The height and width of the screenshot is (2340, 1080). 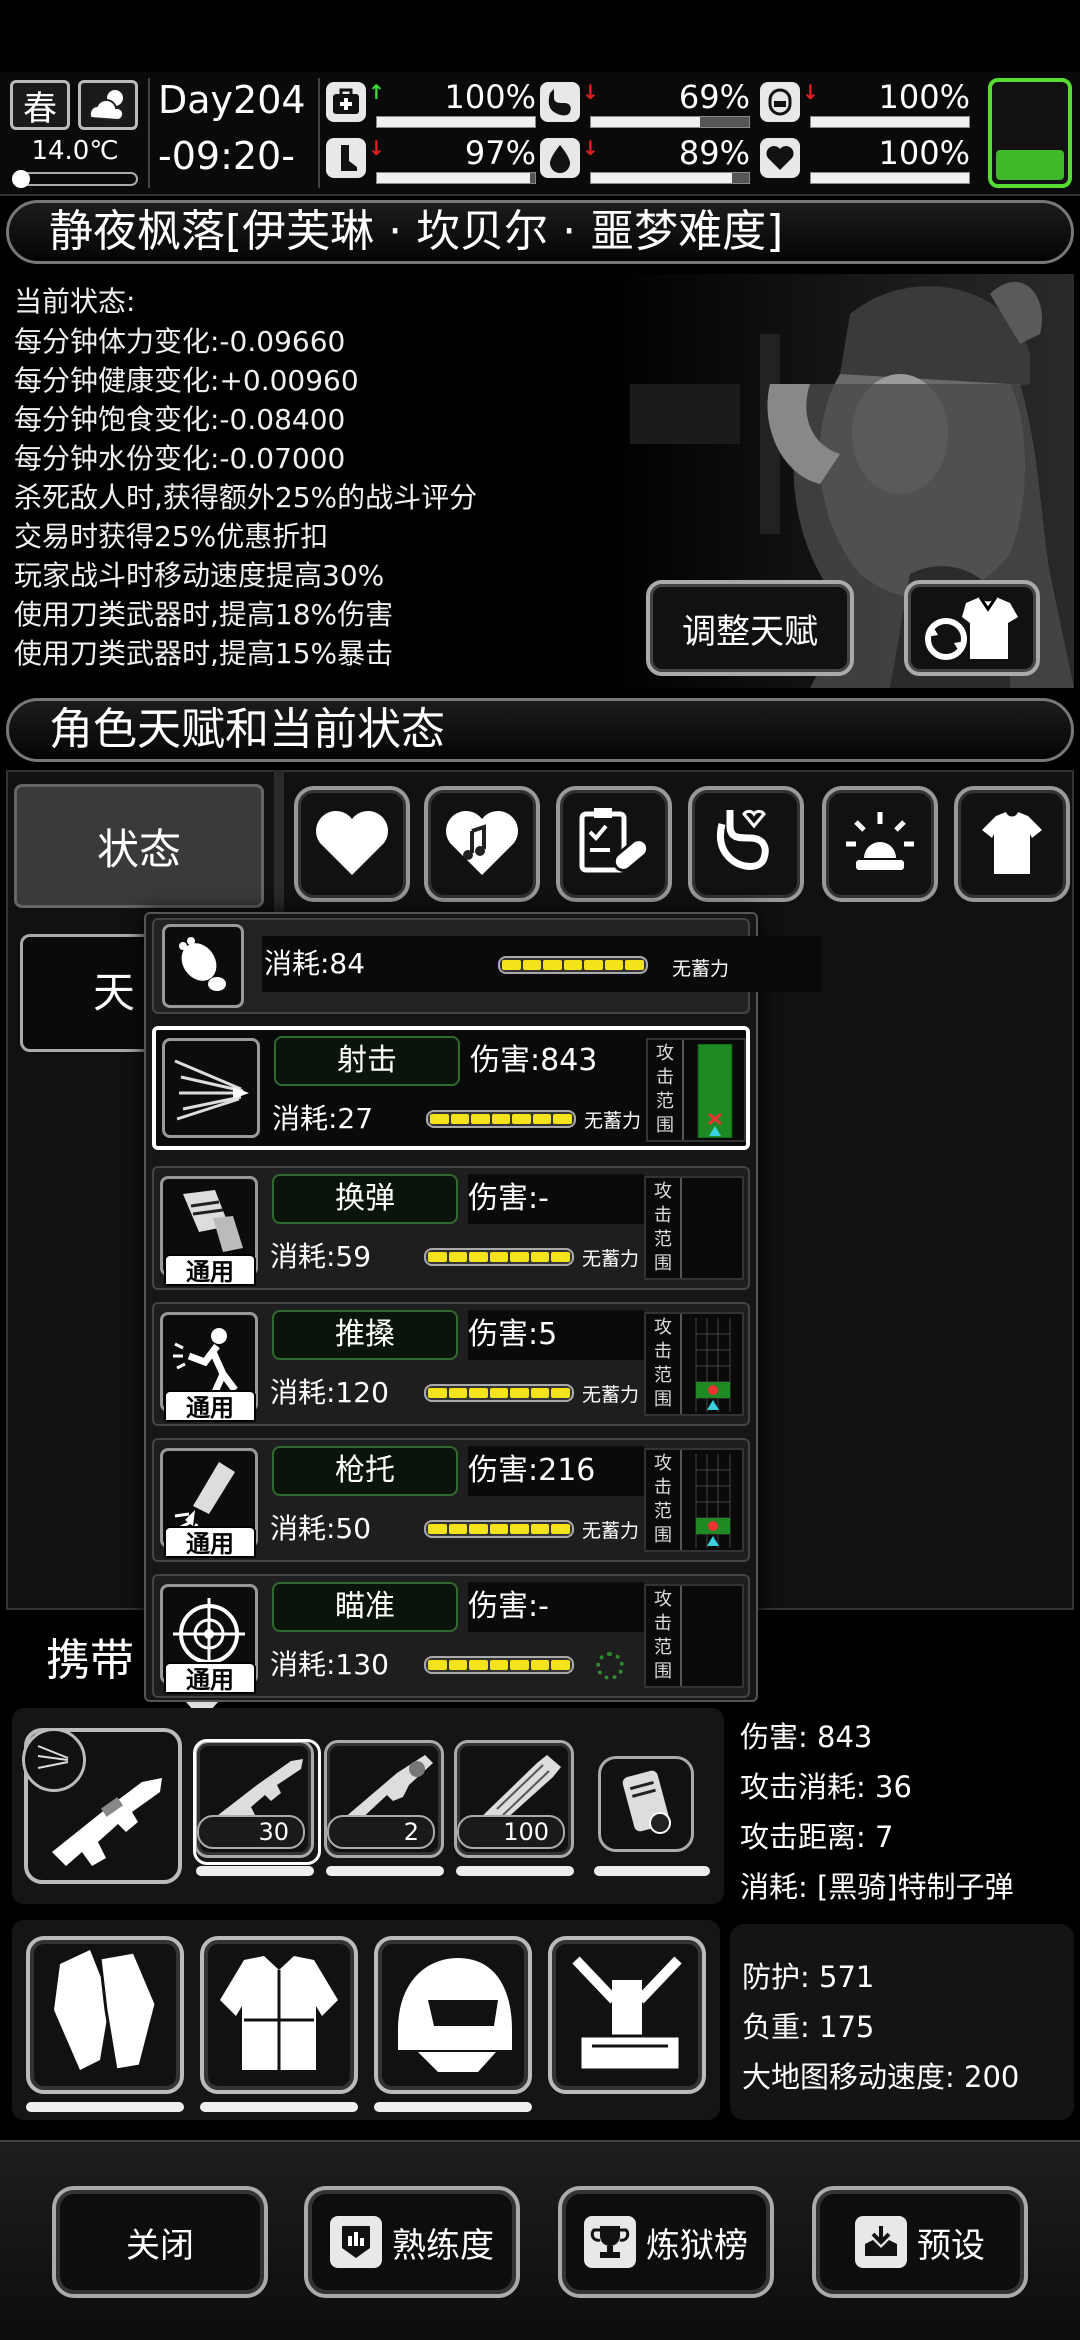 What do you see at coordinates (511, 1832) in the screenshot?
I see `ammo-count: 100` at bounding box center [511, 1832].